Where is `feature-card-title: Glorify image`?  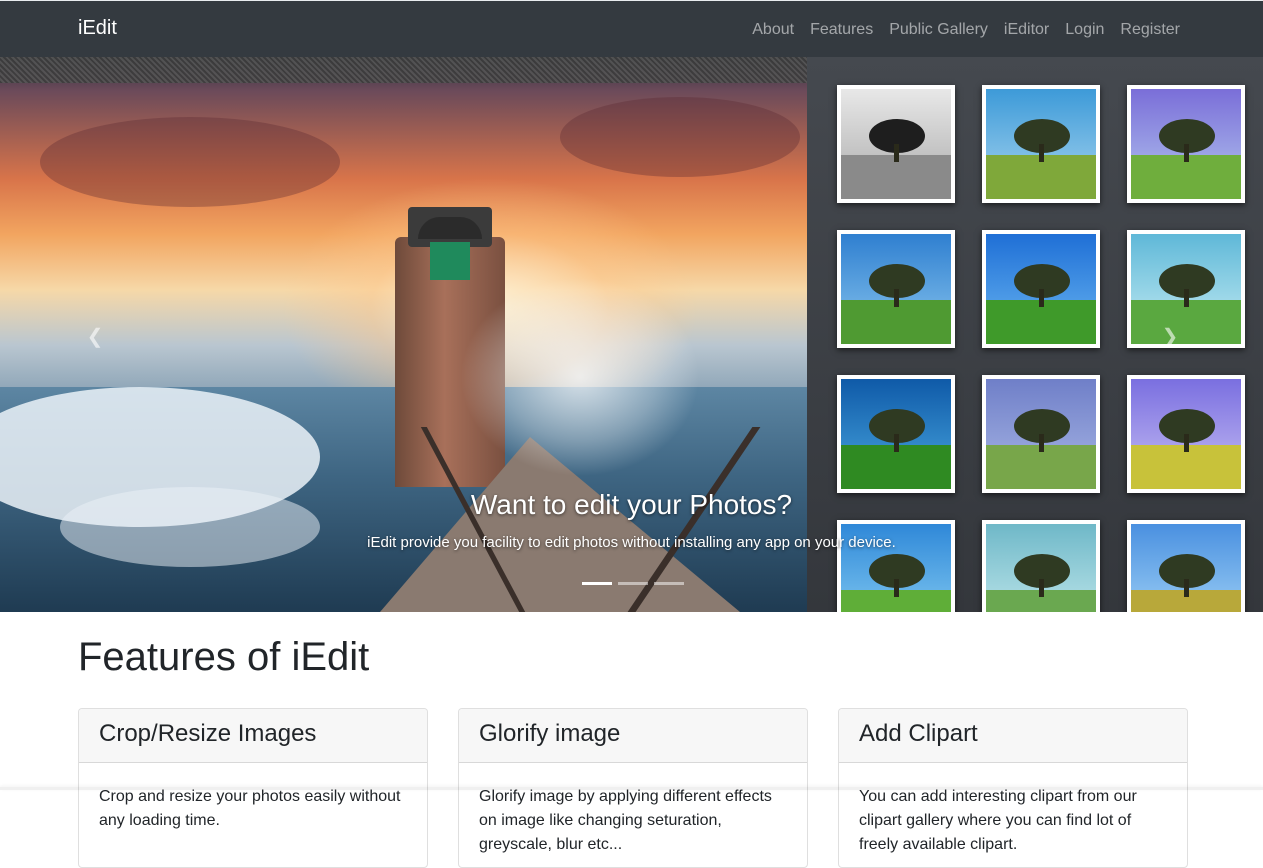
feature-card-title: Glorify image is located at coordinates (633, 736).